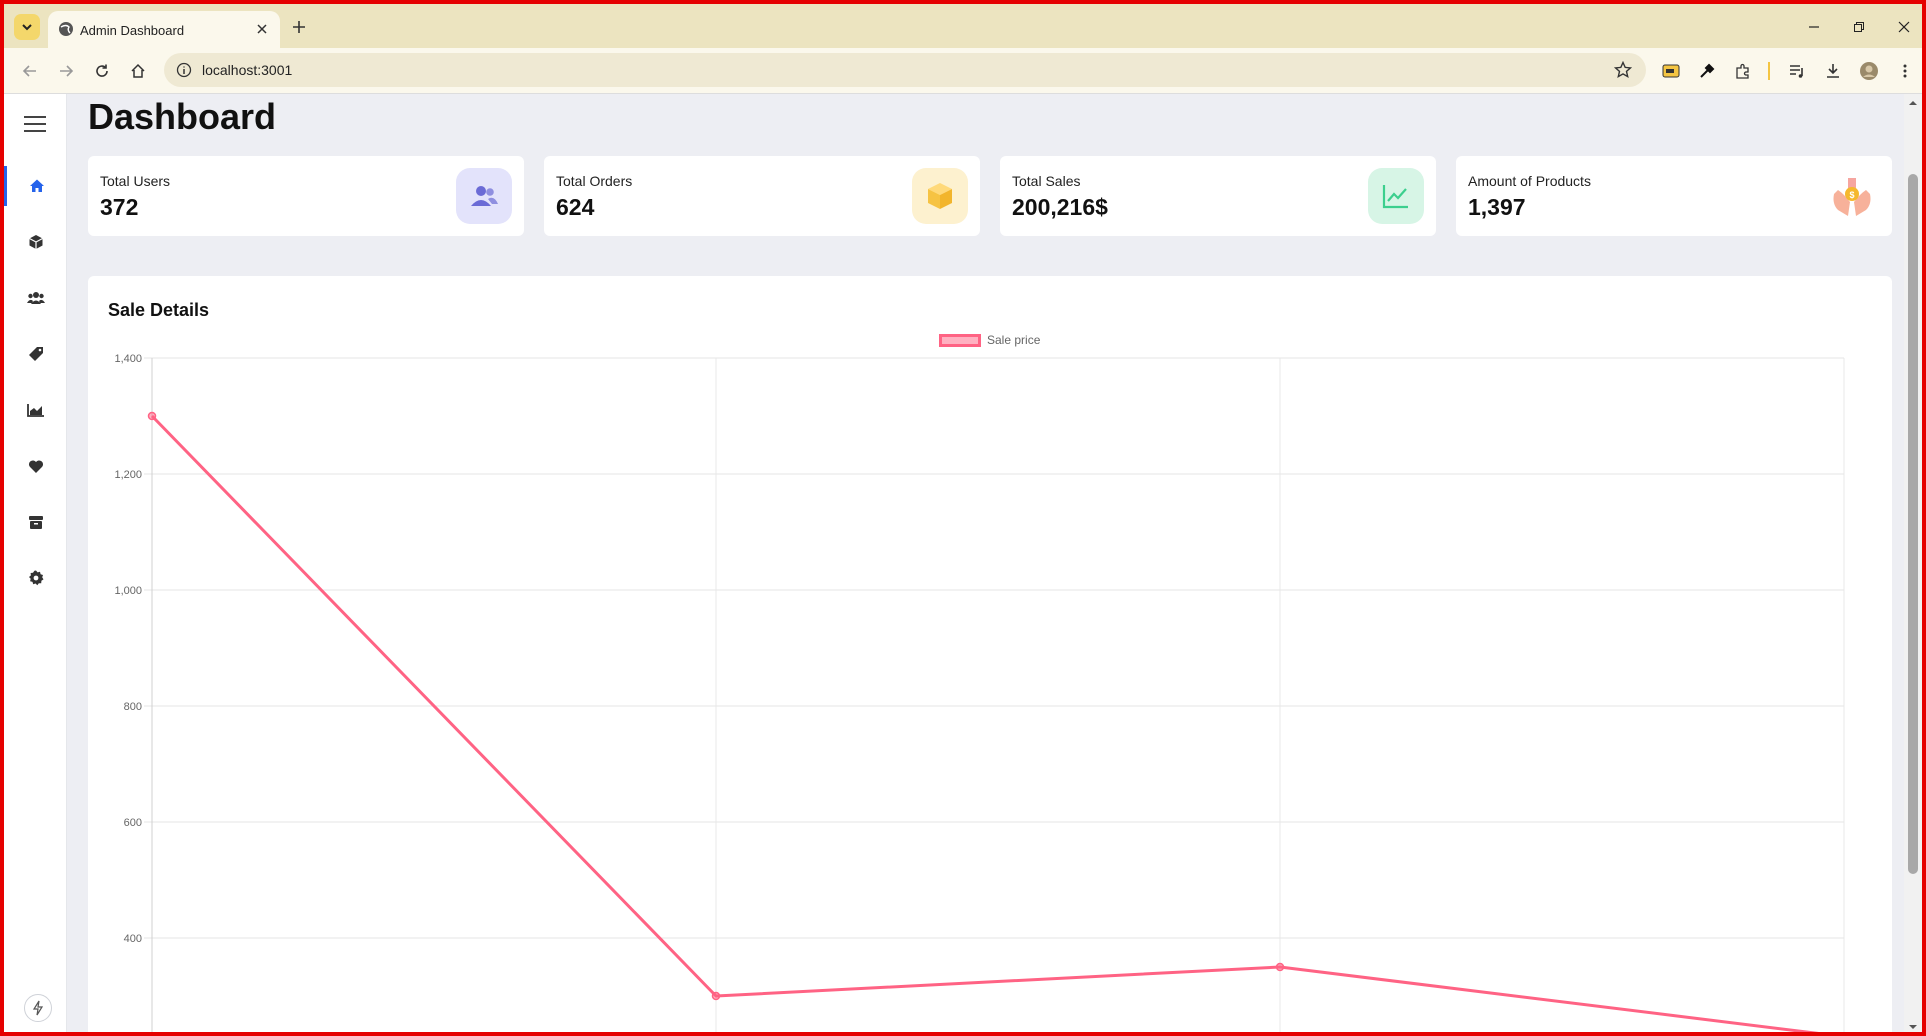  I want to click on extensions-button, so click(1743, 71).